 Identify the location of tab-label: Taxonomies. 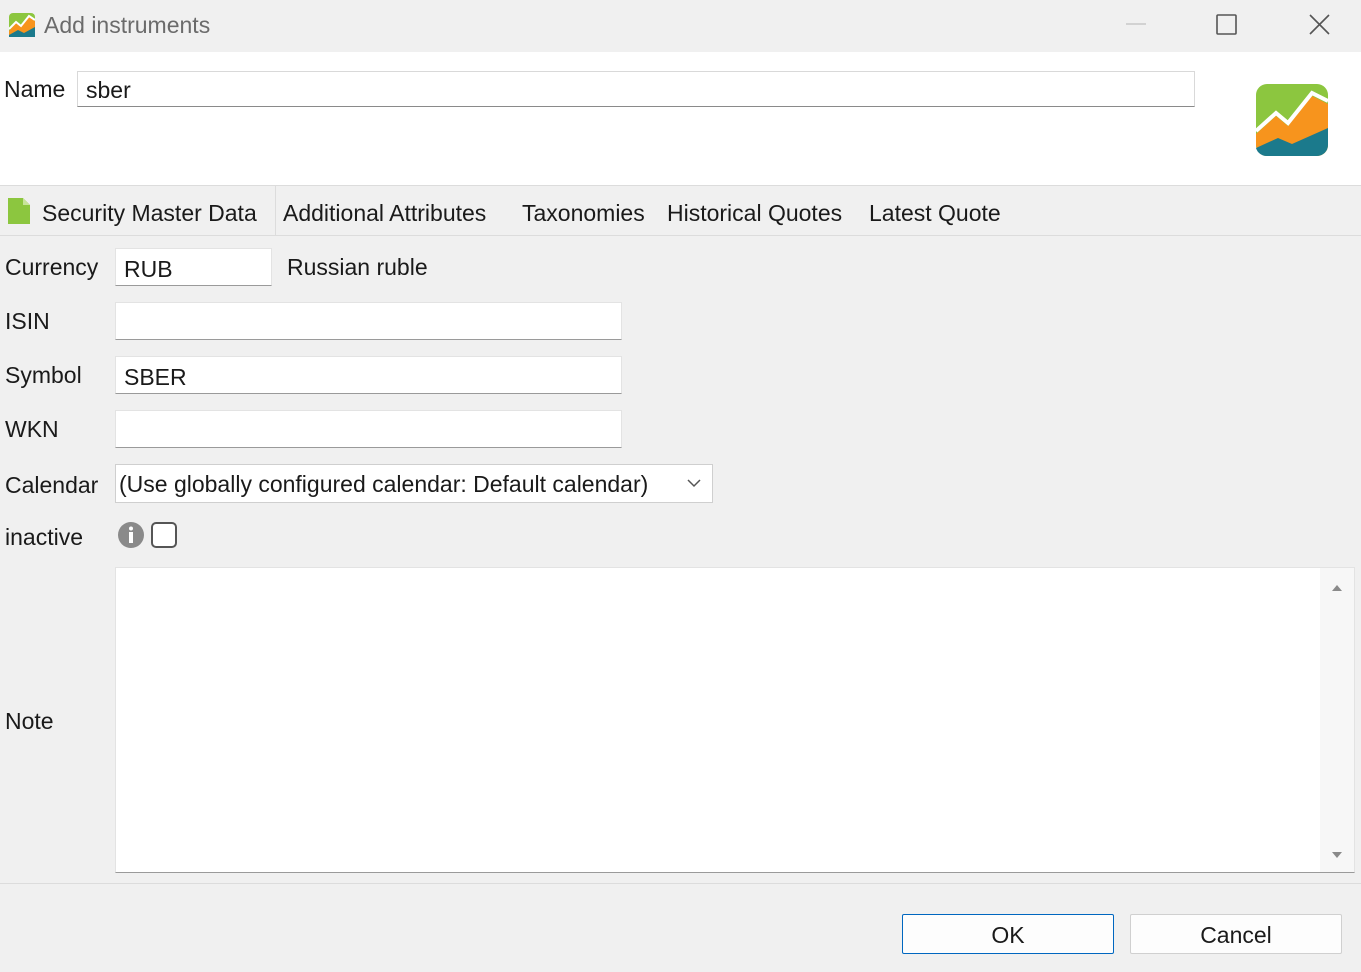
(583, 213).